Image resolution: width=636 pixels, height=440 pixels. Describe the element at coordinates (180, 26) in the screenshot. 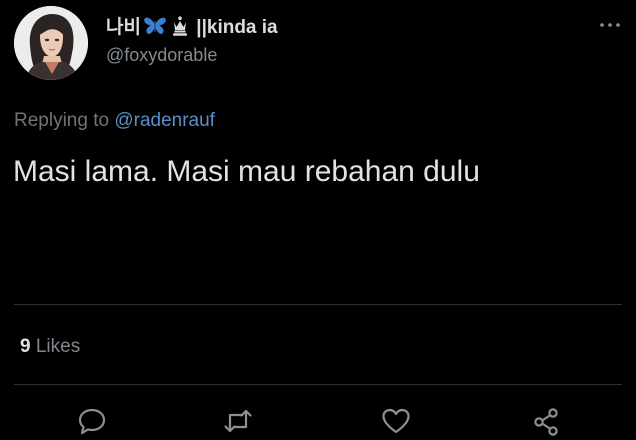

I see `chess-queen-icon` at that location.